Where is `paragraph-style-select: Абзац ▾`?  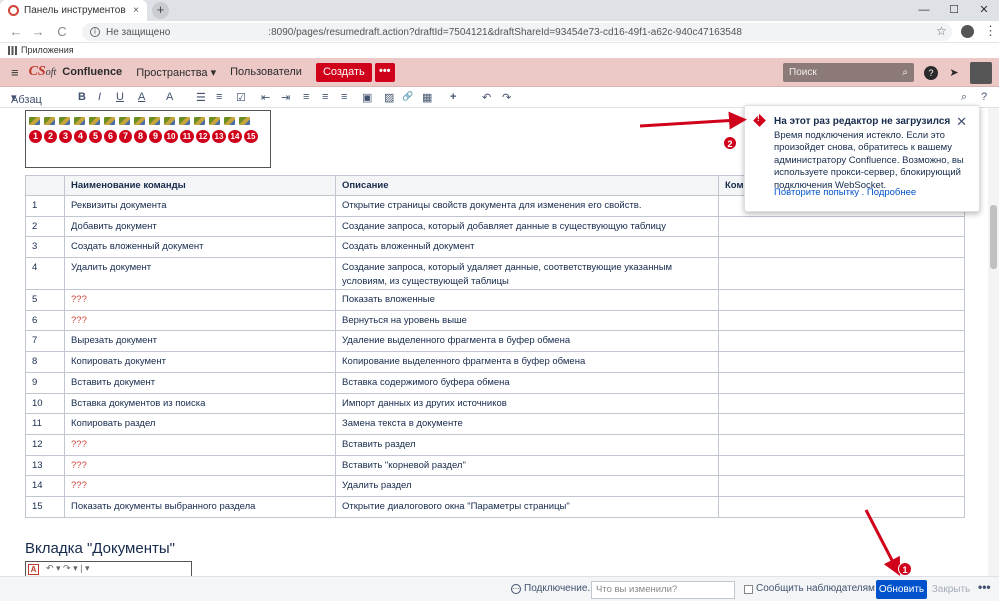
paragraph-style-select: Абзац ▾ is located at coordinates (26, 98).